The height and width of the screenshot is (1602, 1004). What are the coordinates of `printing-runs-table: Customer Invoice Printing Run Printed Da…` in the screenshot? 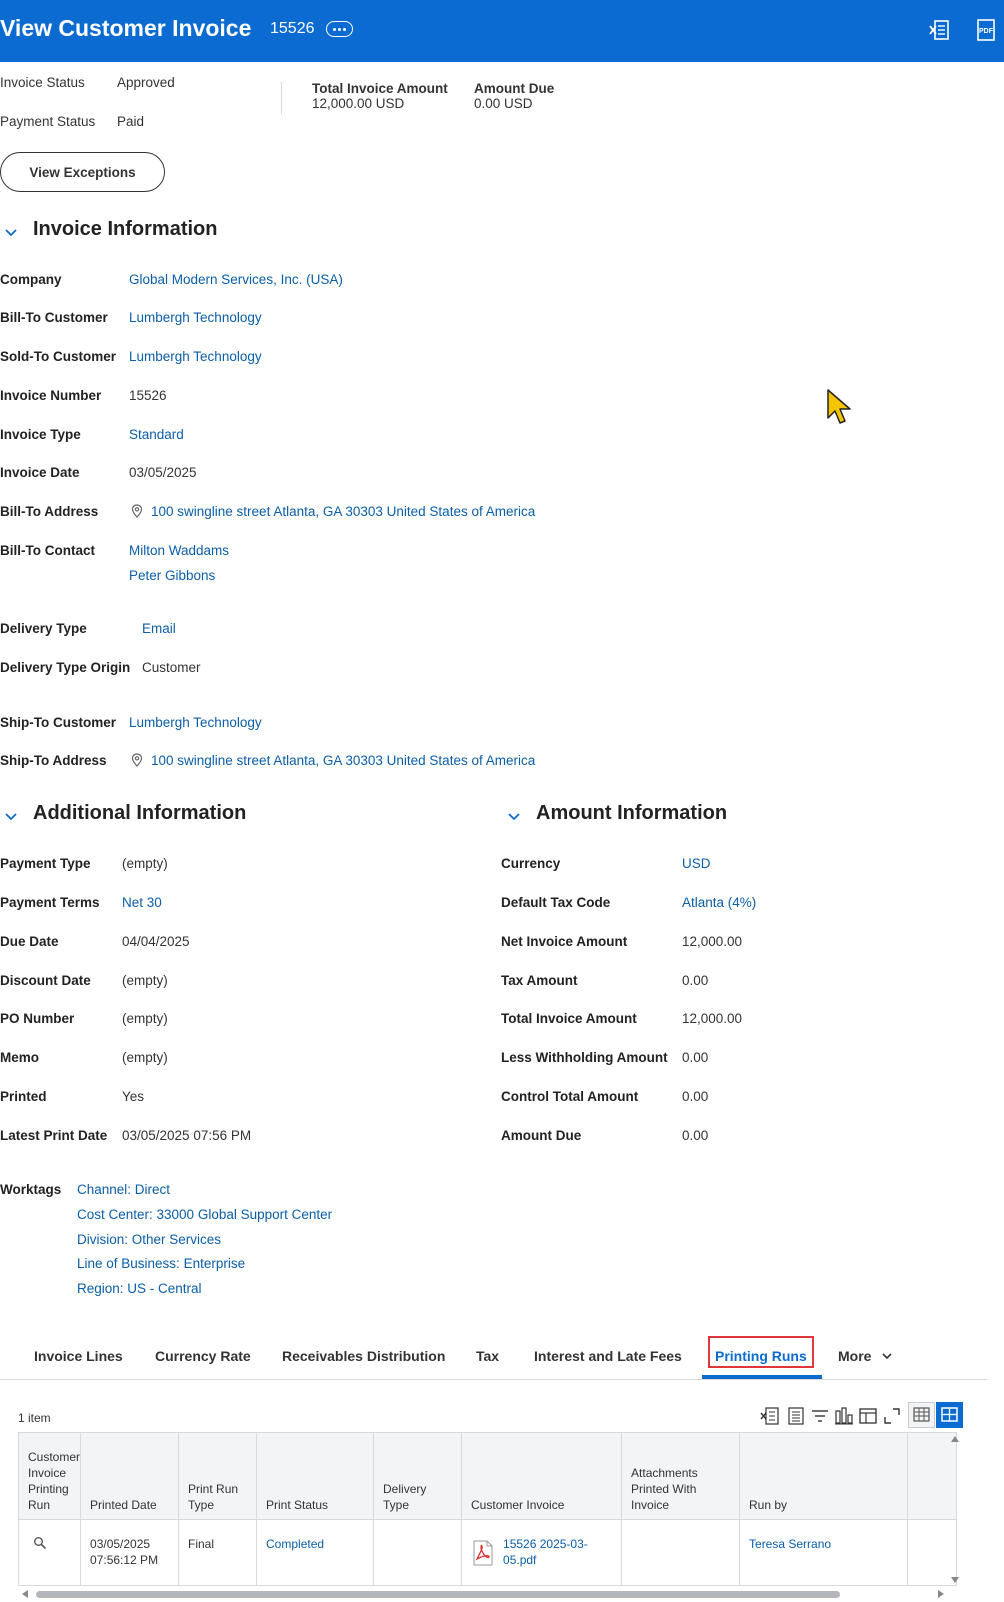 It's located at (487, 1509).